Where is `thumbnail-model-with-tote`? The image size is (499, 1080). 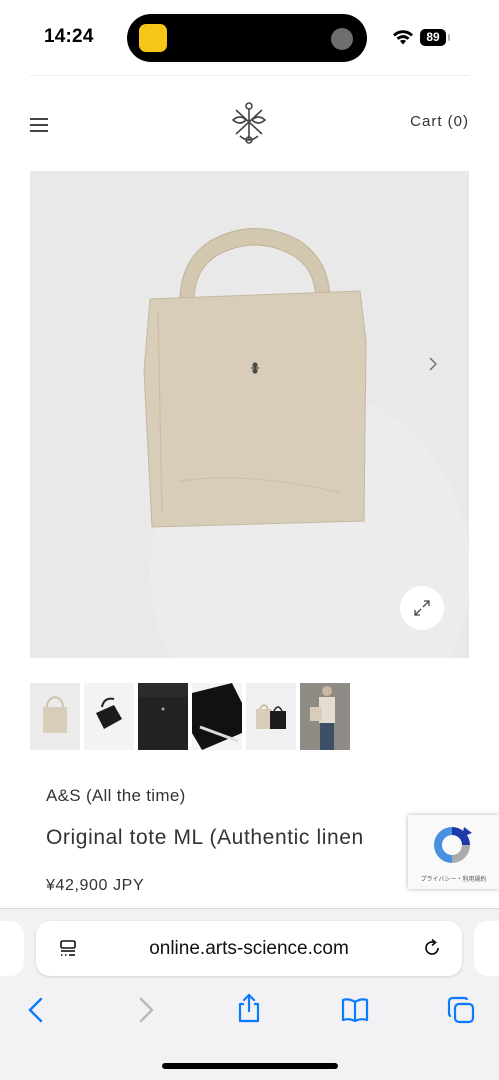 thumbnail-model-with-tote is located at coordinates (325, 716).